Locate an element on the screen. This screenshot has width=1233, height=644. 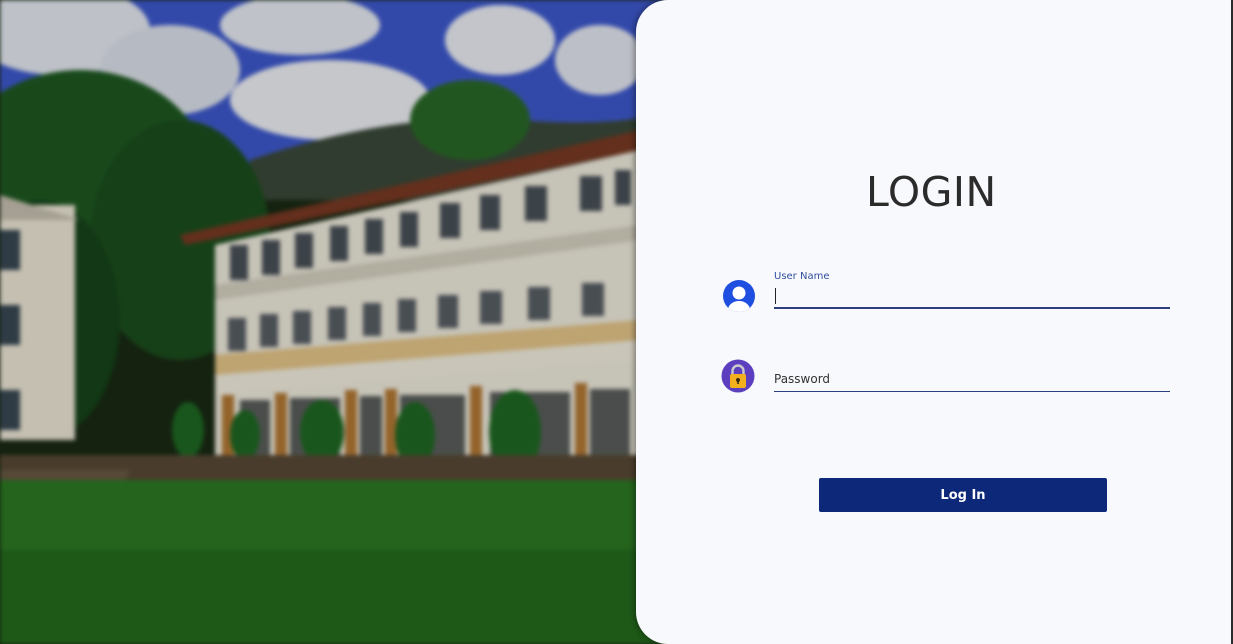
username-input is located at coordinates (972, 296).